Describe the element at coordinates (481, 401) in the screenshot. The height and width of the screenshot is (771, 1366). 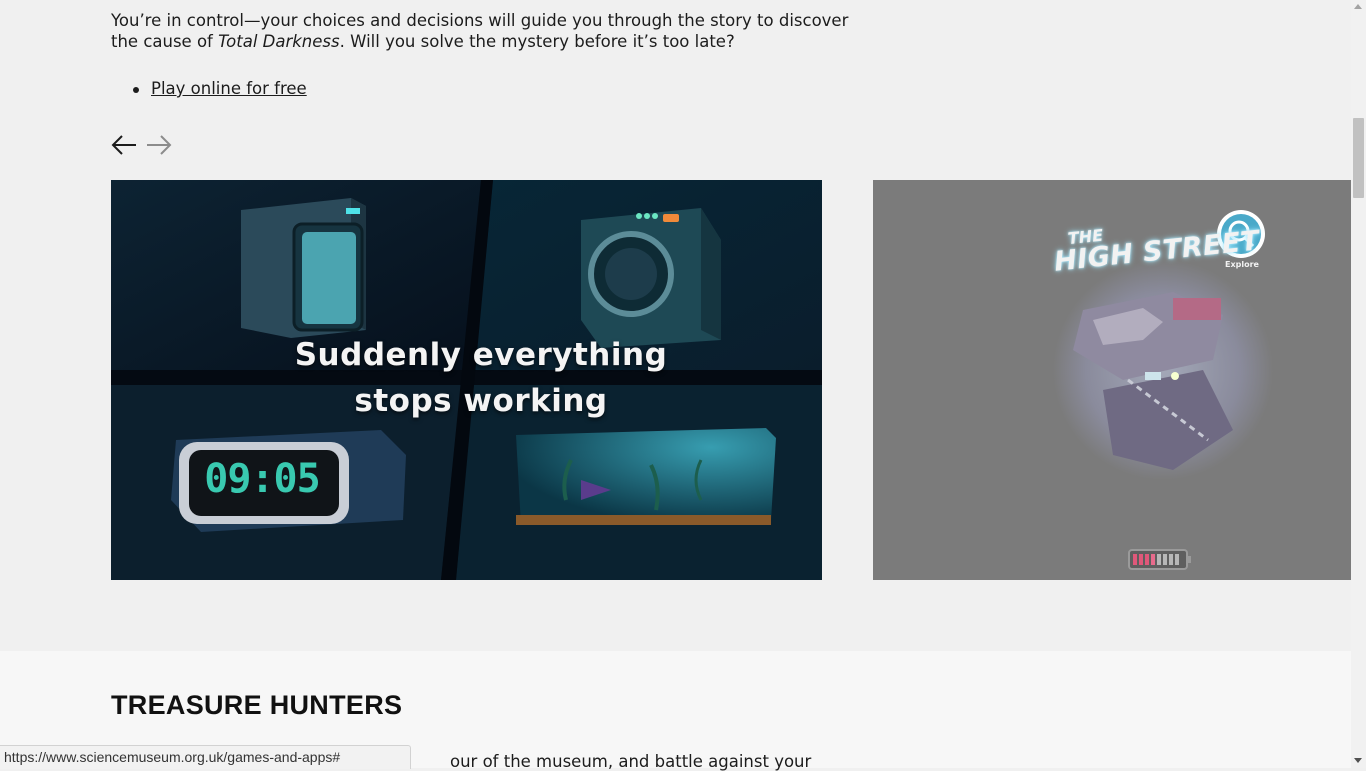
I see `slide-caption-line-2: stops working` at that location.